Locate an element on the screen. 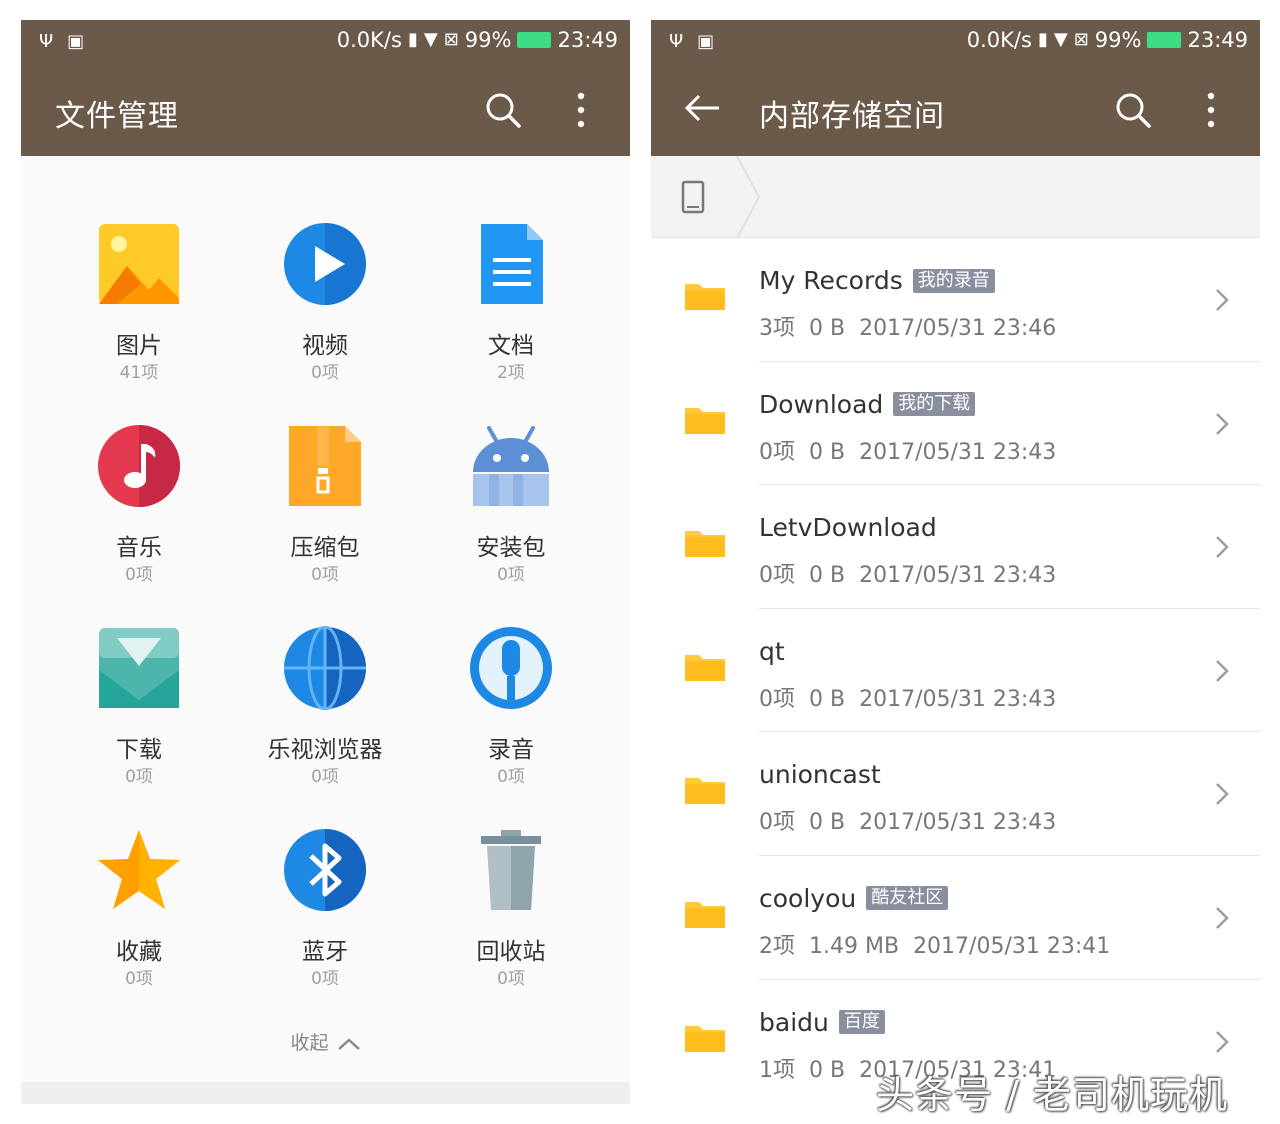  category-label: 文档 is located at coordinates (511, 346).